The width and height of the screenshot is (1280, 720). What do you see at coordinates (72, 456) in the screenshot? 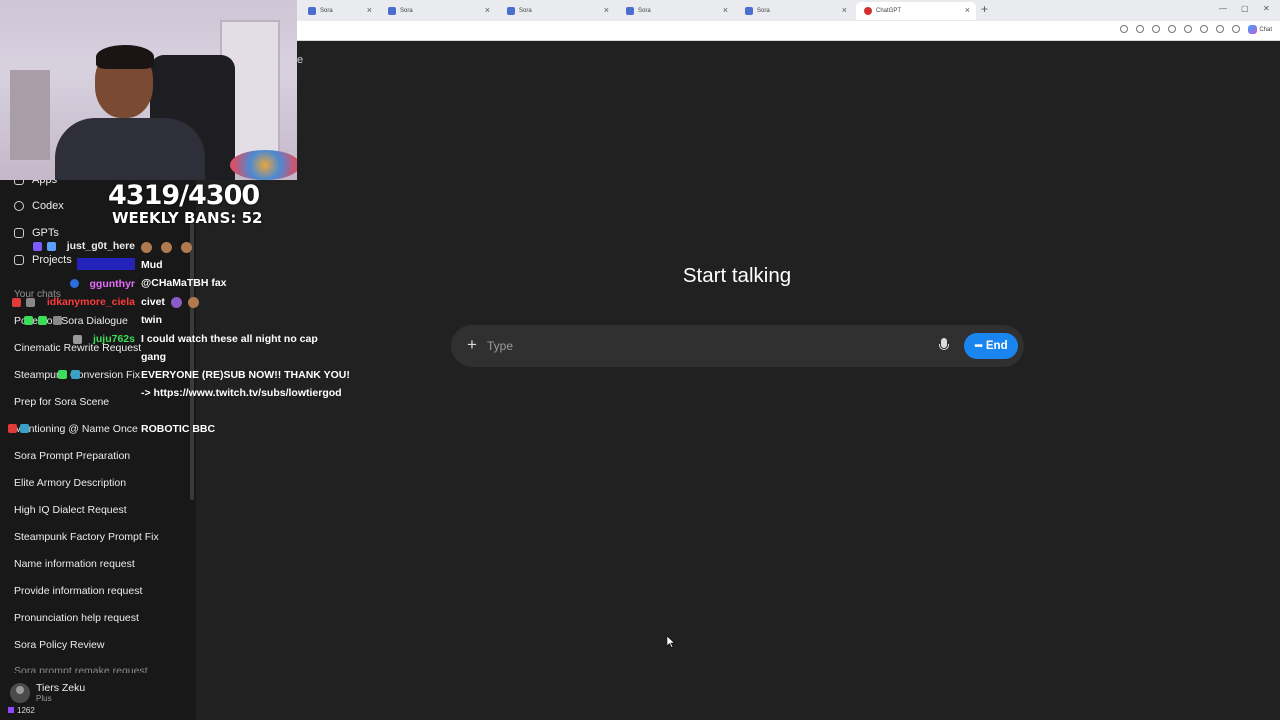
I see `chat-list-item: Sora Prompt Preparation` at bounding box center [72, 456].